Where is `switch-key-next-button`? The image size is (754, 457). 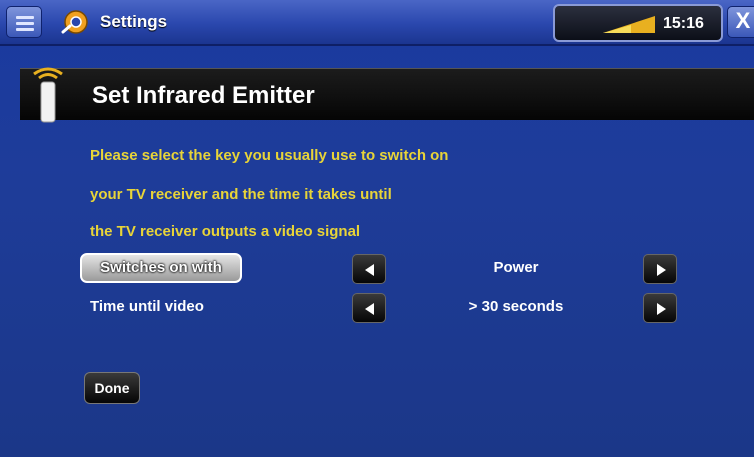 switch-key-next-button is located at coordinates (660, 269).